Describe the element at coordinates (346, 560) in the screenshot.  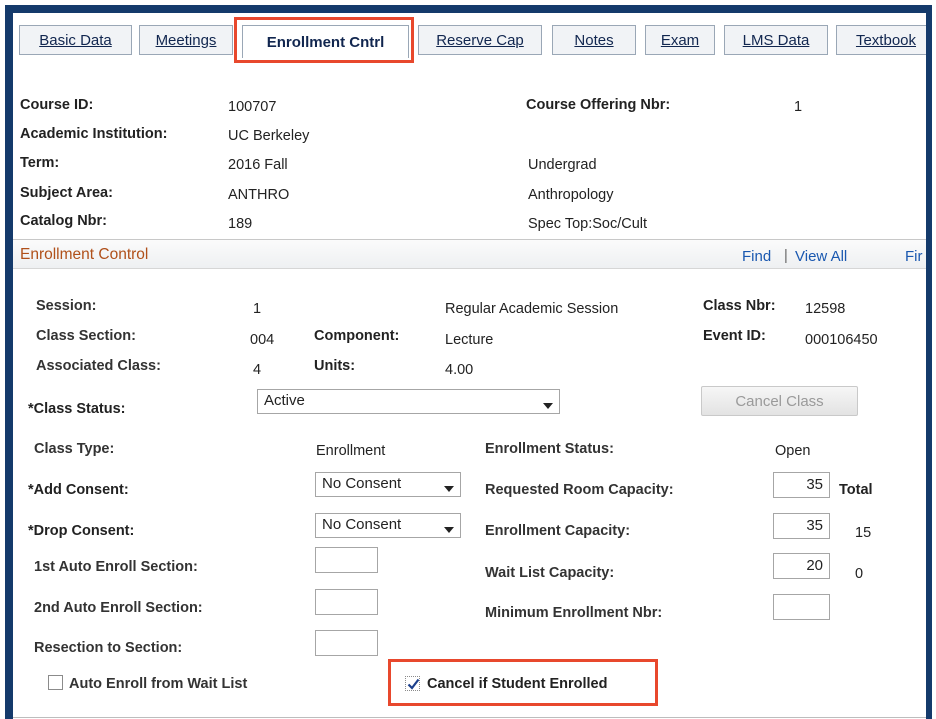
I see `auto-enroll-1-input` at that location.